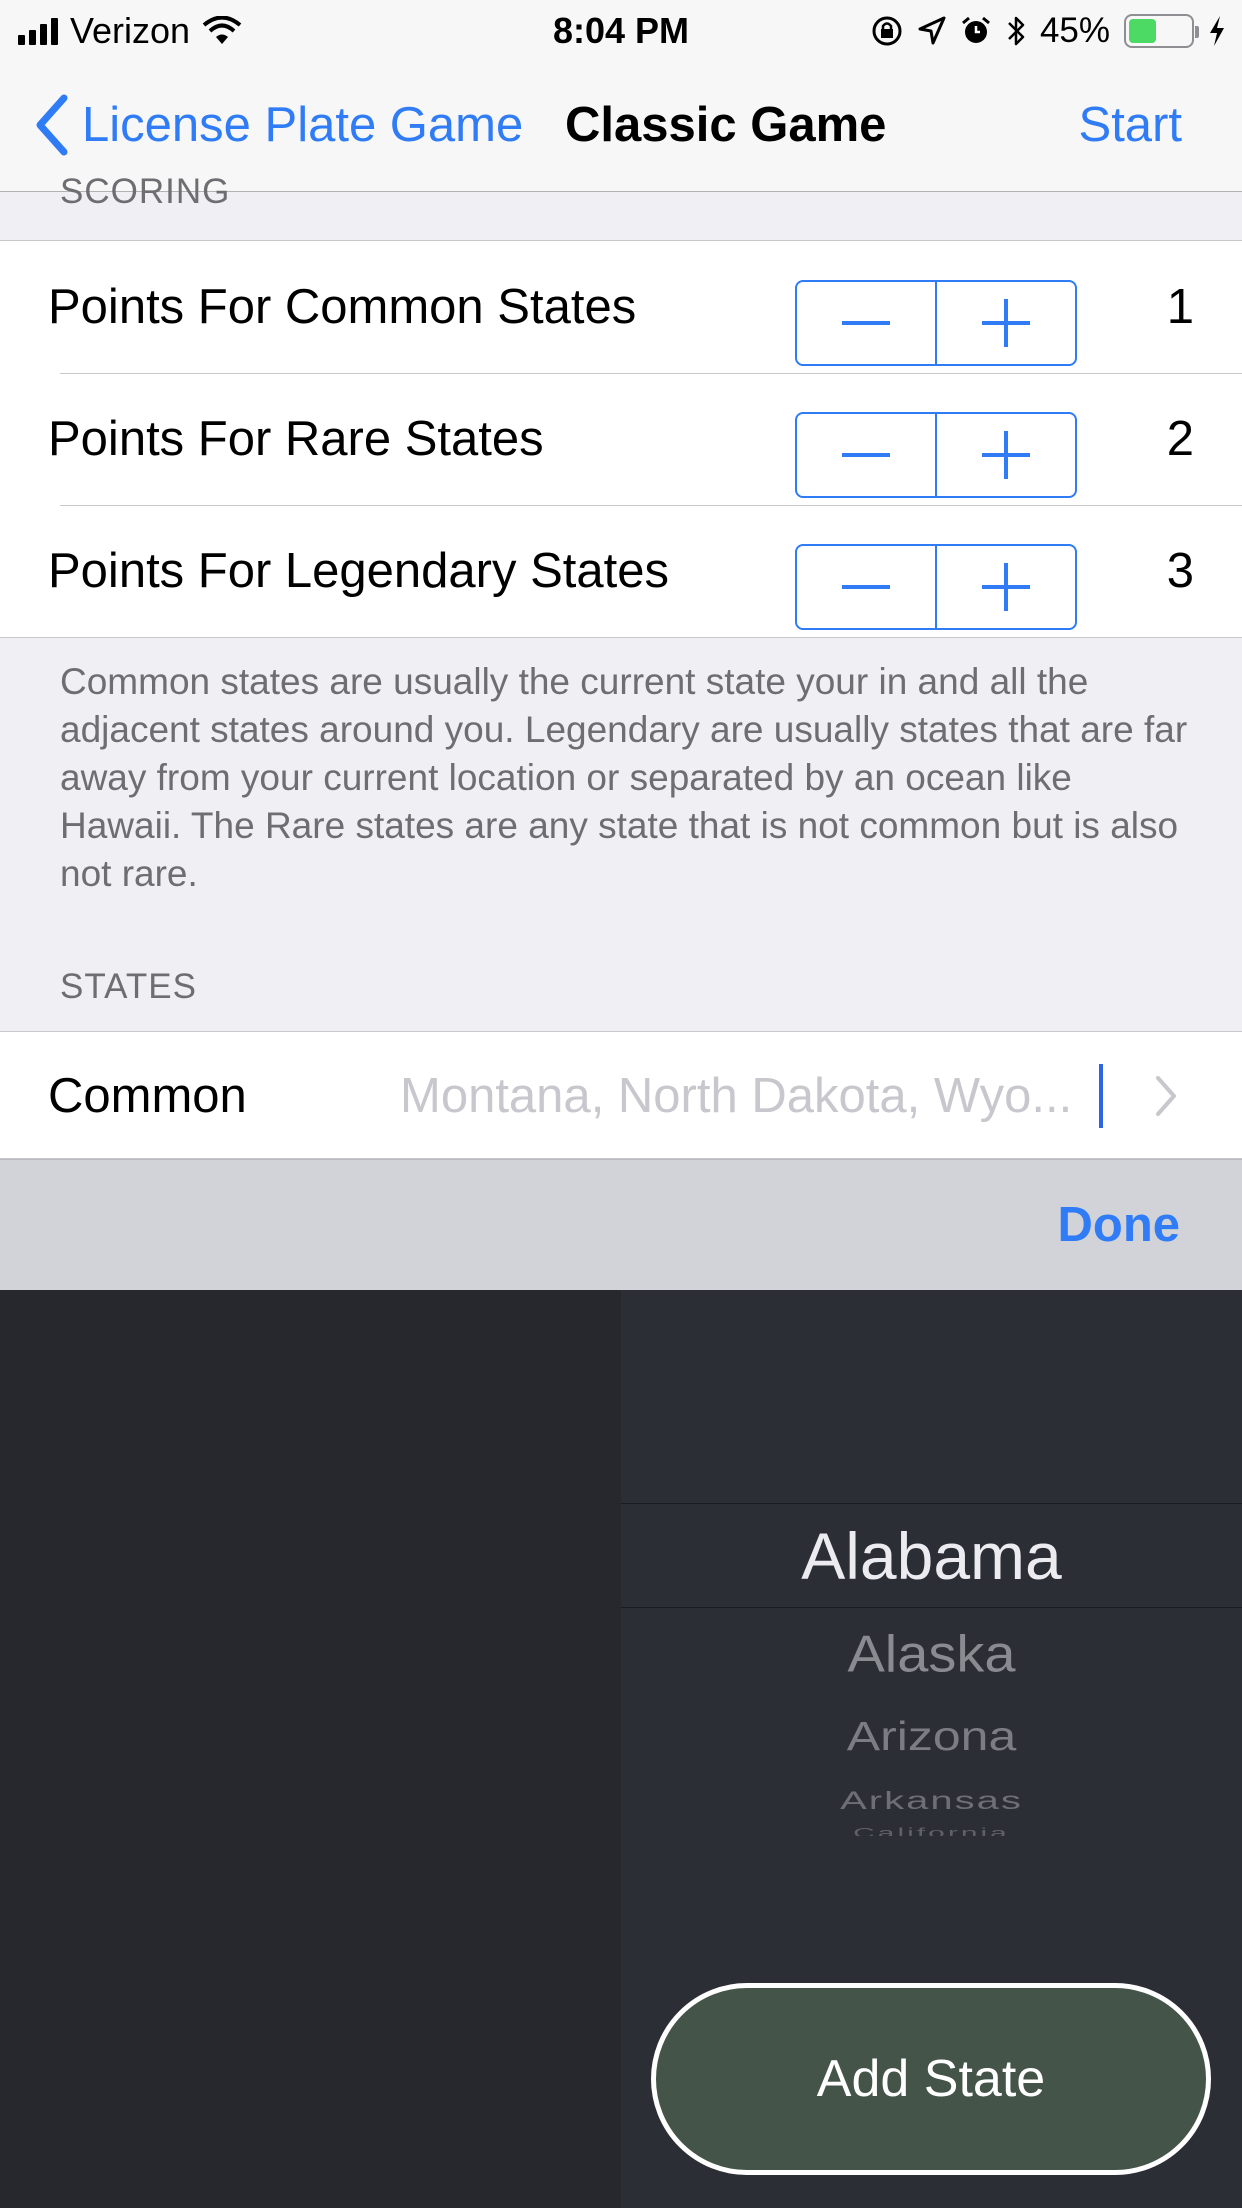 This screenshot has height=2208, width=1242. What do you see at coordinates (359, 571) in the screenshot?
I see `row-label: Points For Legendary States` at bounding box center [359, 571].